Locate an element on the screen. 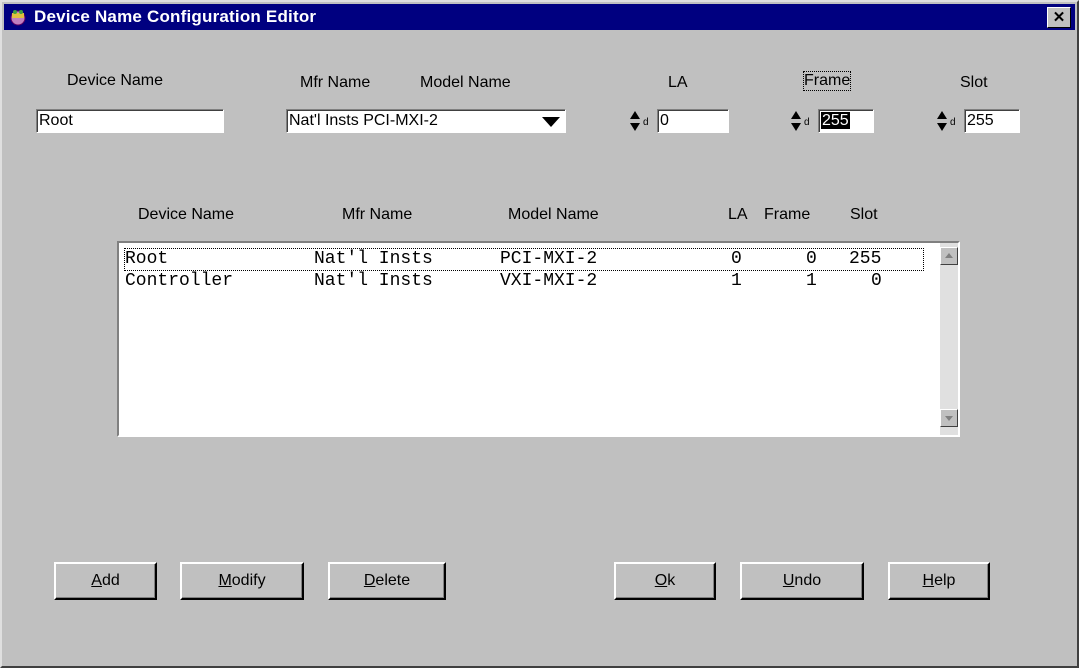 The image size is (1079, 668). list-item-model: VXI-MXI-2 is located at coordinates (549, 281).